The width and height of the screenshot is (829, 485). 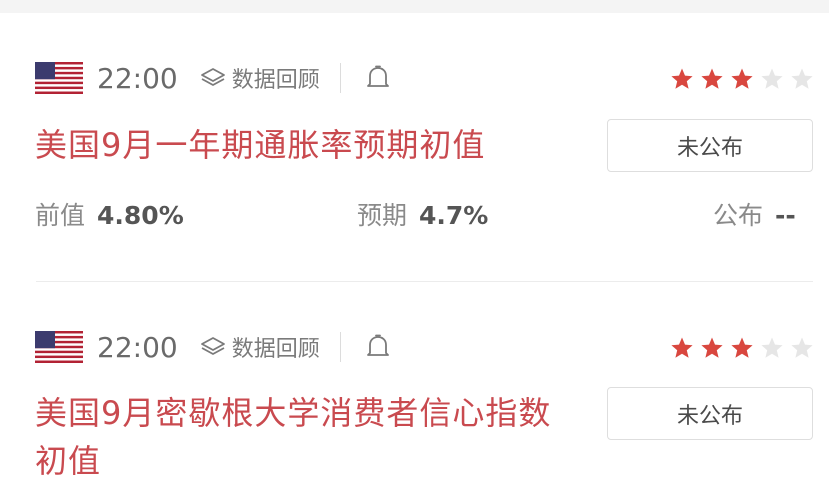 I want to click on actual-value: 公布 --, so click(x=754, y=216).